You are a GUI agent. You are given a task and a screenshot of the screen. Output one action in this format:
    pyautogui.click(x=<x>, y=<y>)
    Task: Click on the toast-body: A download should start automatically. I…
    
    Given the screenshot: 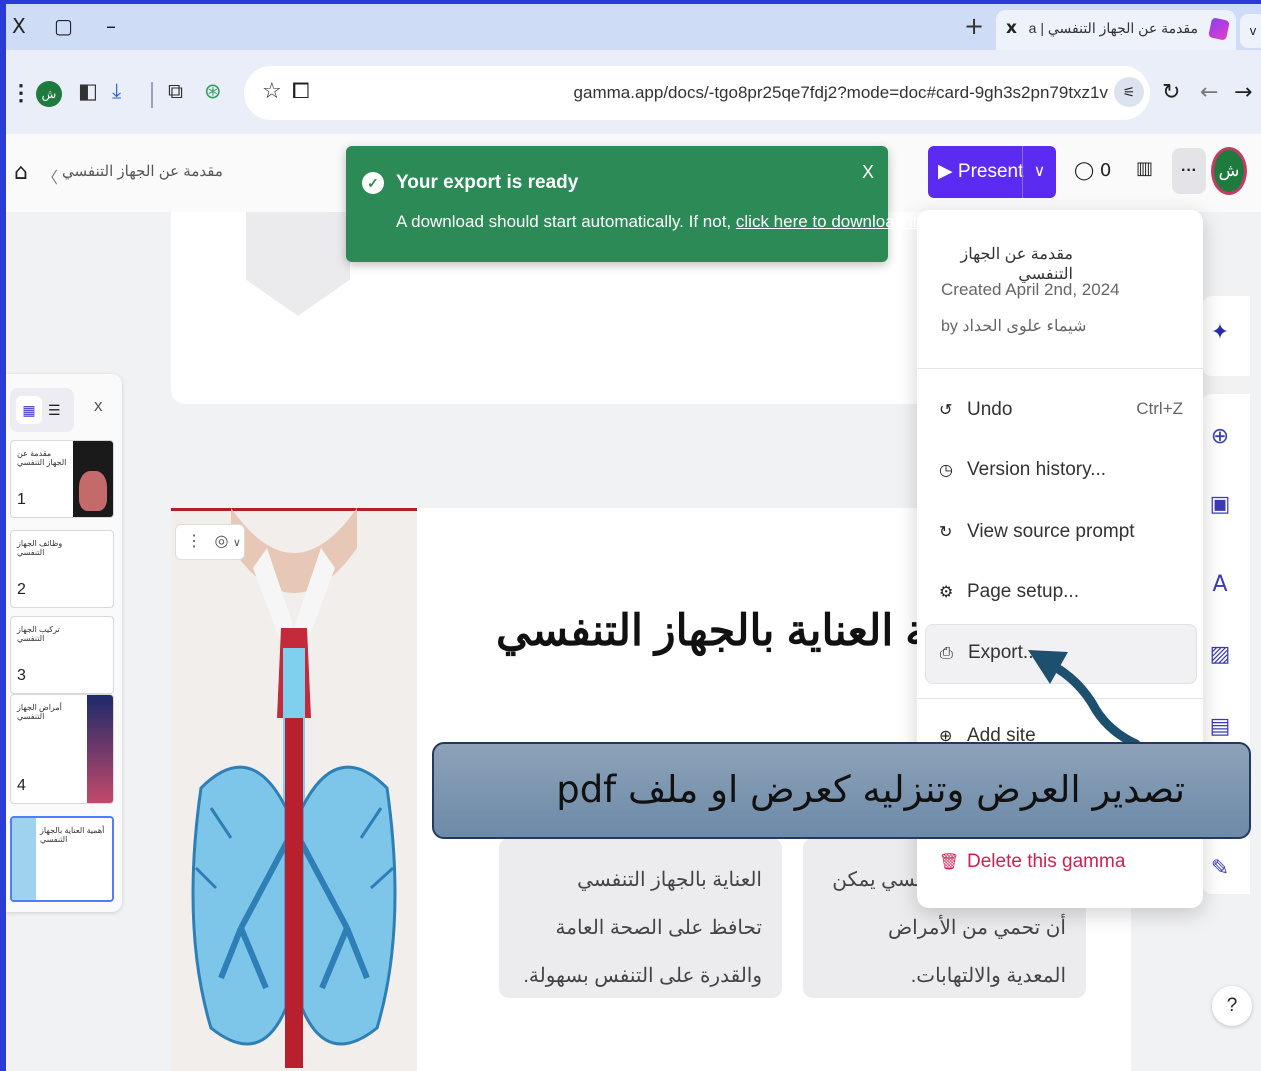 What is the action you would take?
    pyautogui.click(x=659, y=221)
    